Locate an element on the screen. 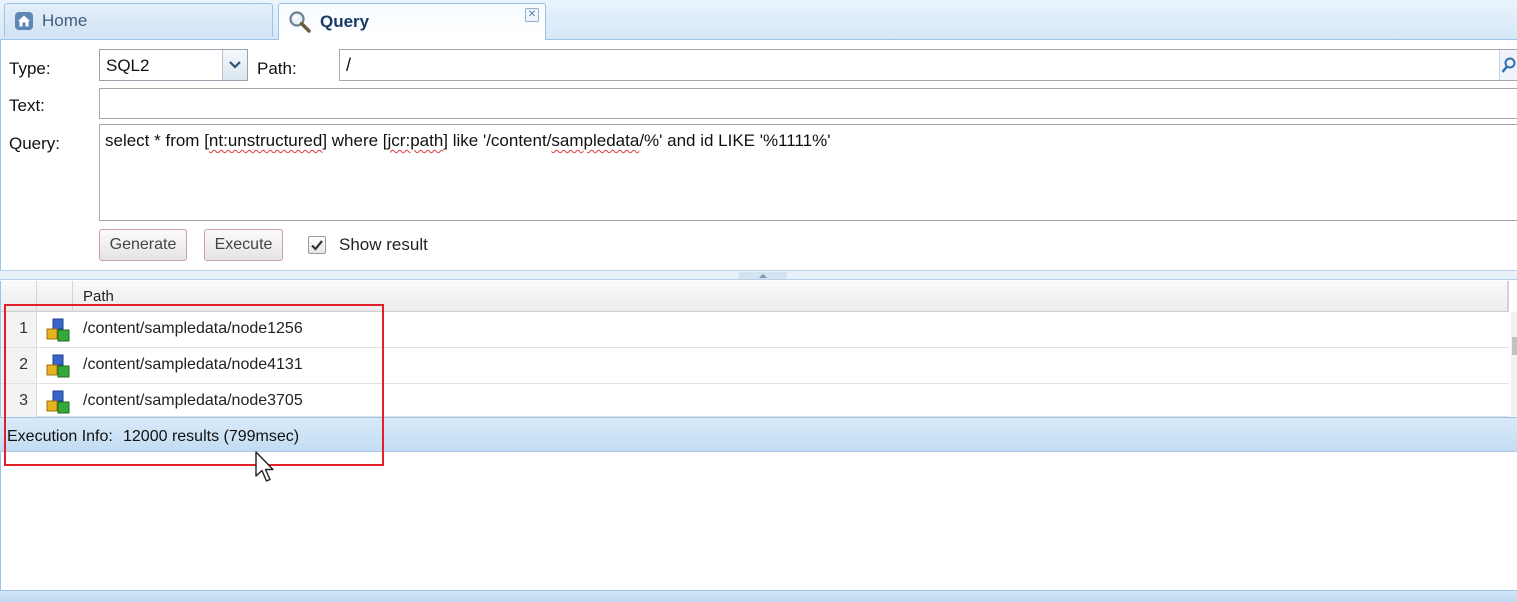  generate-button: Generate is located at coordinates (143, 245).